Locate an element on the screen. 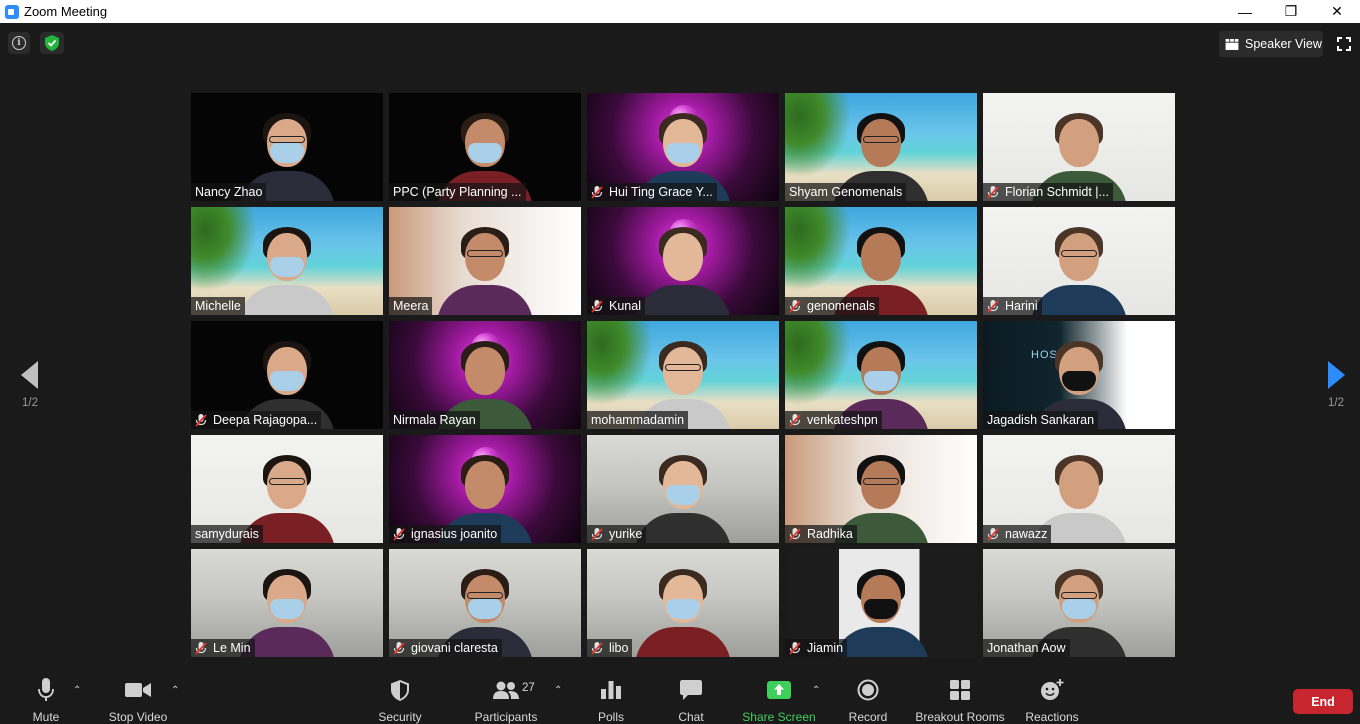  shield-check-icon is located at coordinates (52, 43).